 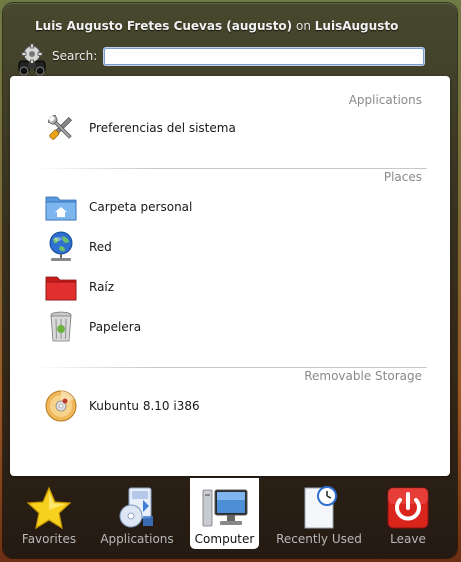 I want to click on storage-item-kubuntu: Kubuntu 8.10 i386, so click(x=231, y=406).